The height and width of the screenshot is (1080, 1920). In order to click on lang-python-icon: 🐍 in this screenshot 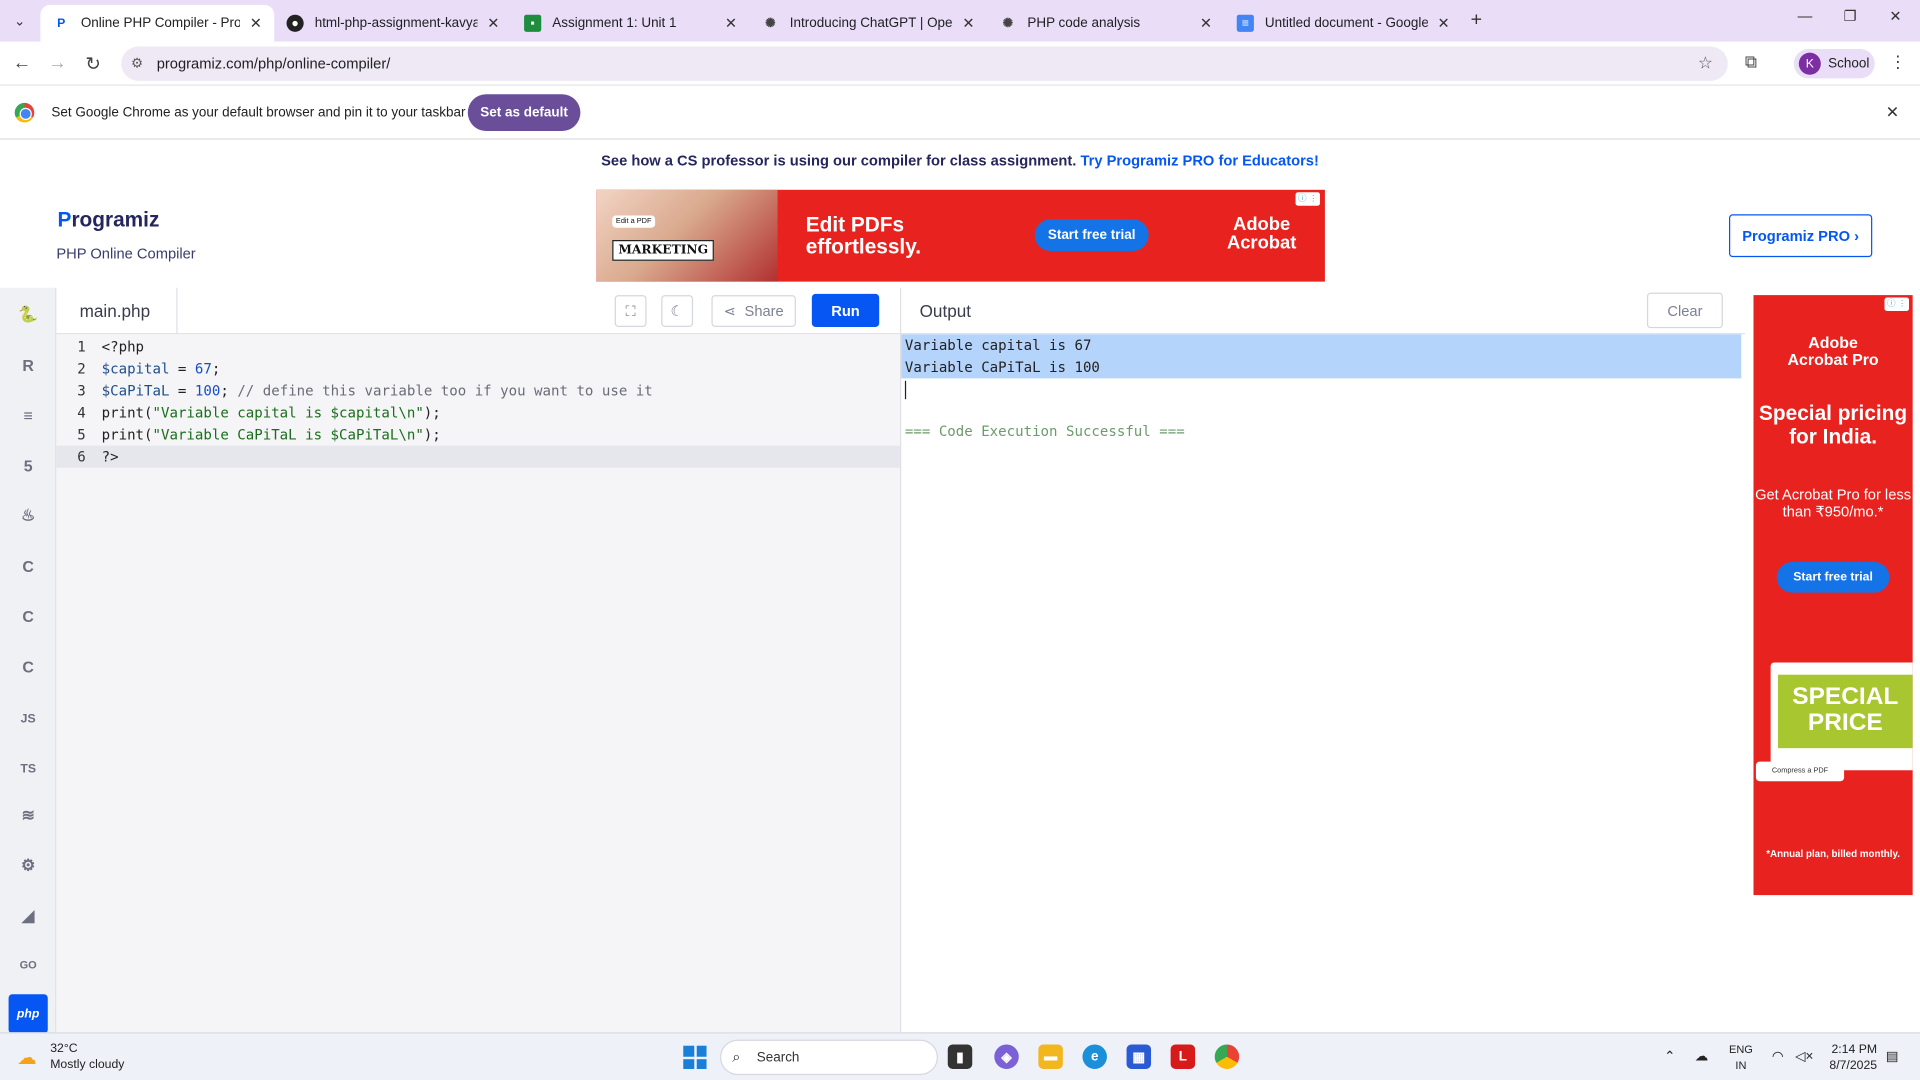, I will do `click(28, 314)`.